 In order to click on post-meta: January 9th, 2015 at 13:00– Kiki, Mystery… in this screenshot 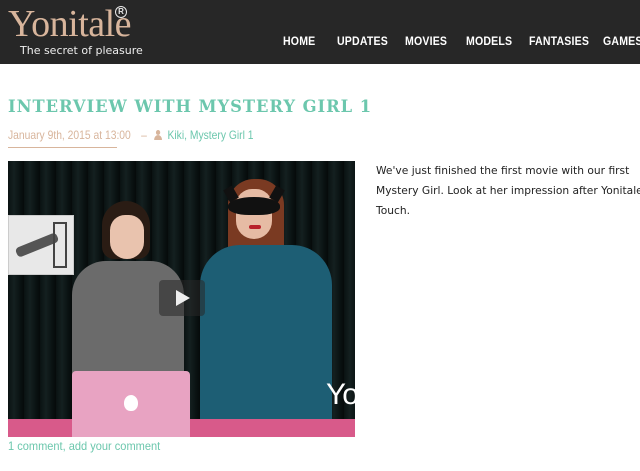, I will do `click(131, 135)`.